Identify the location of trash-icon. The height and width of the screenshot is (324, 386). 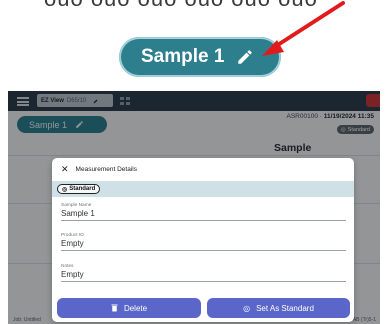
(114, 308).